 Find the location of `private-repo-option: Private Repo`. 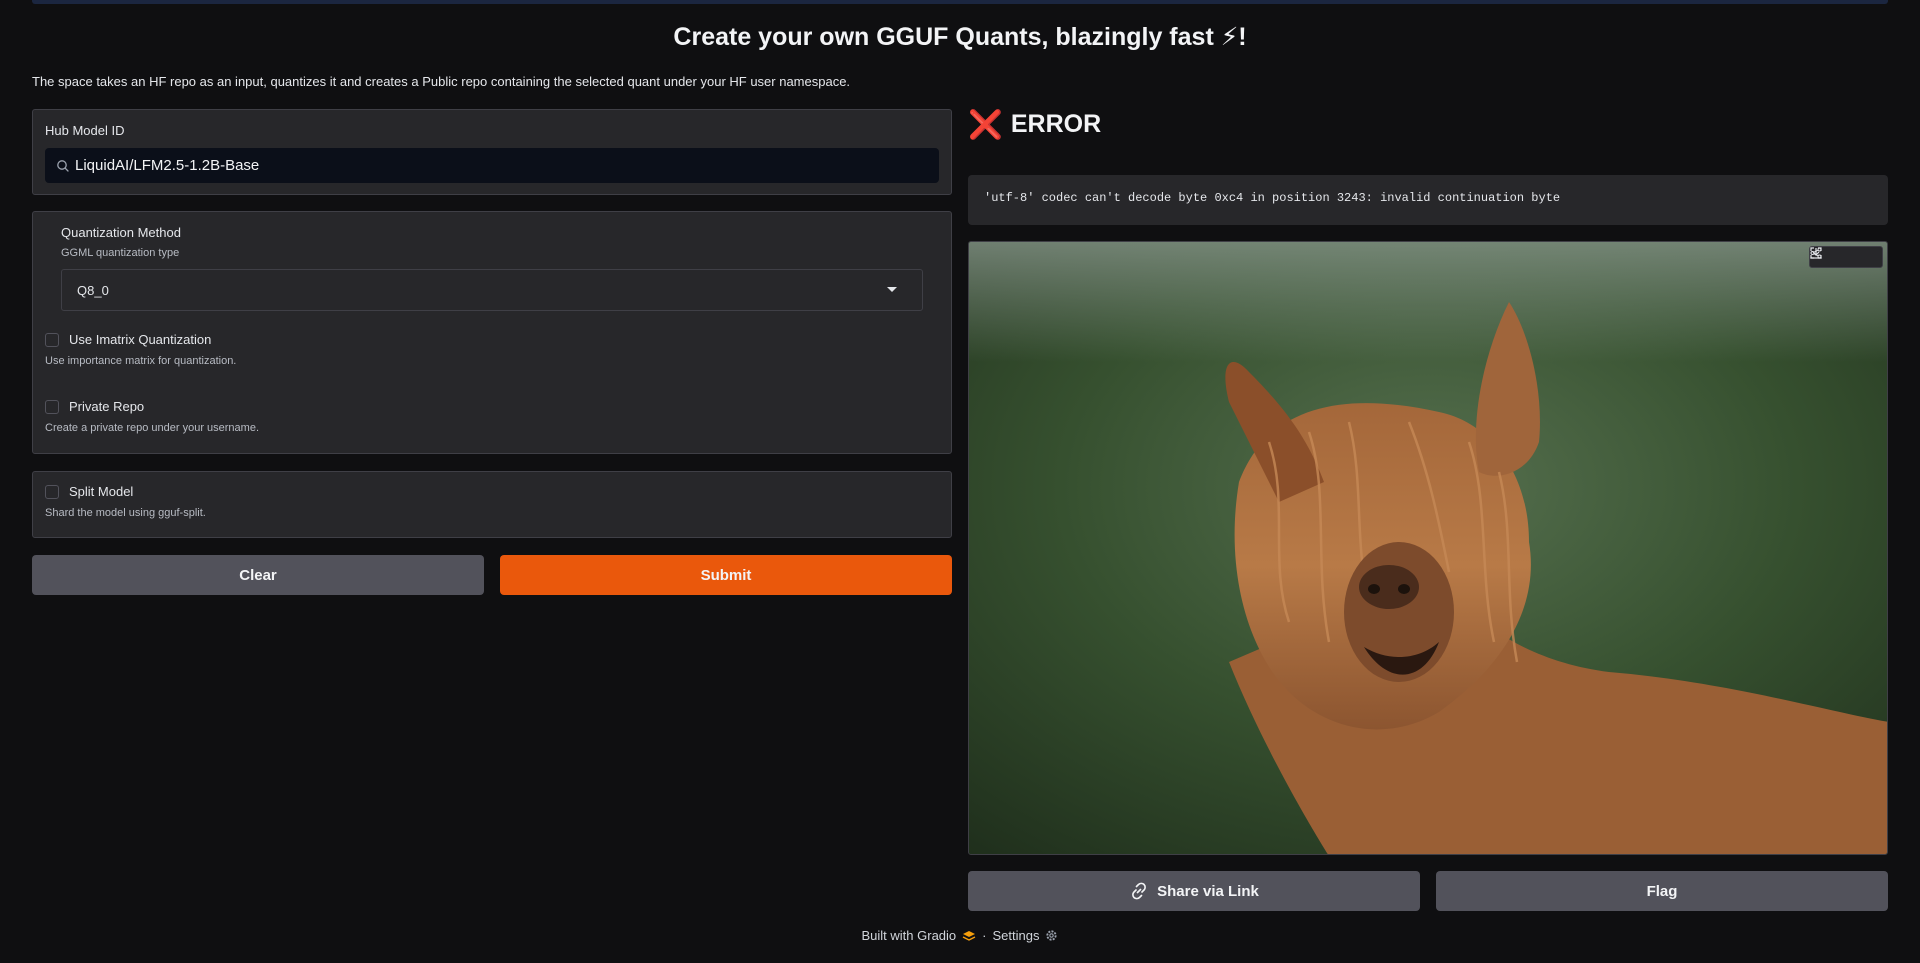

private-repo-option: Private Repo is located at coordinates (94, 406).